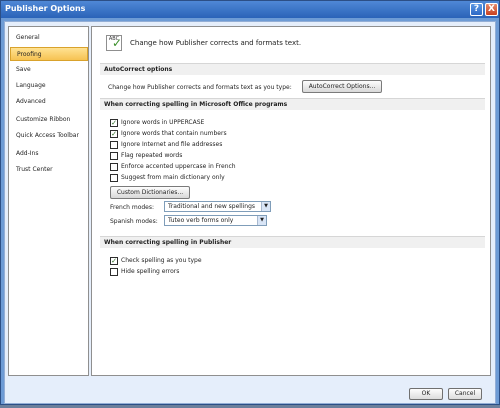 This screenshot has width=500, height=408. Describe the element at coordinates (250, 9) in the screenshot. I see `title-bar: Publisher Options ? X` at that location.